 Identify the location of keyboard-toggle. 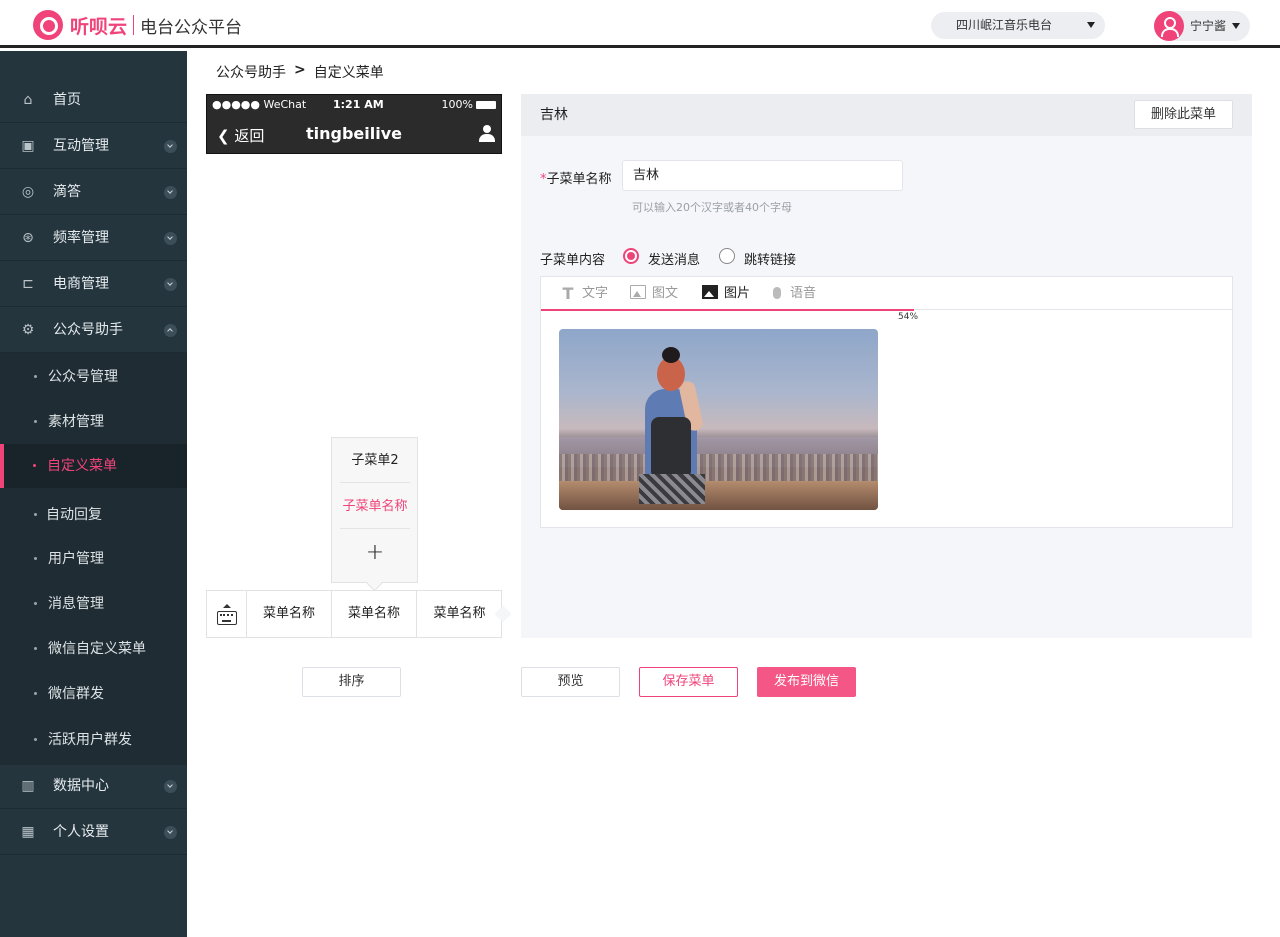
(227, 614).